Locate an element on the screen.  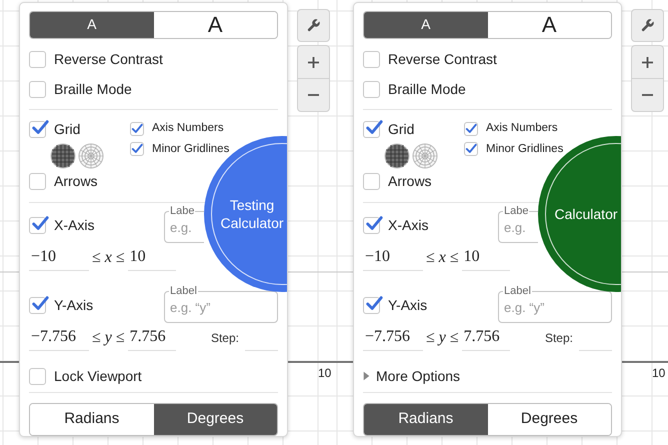
option-label: Lock Viewport is located at coordinates (98, 376).